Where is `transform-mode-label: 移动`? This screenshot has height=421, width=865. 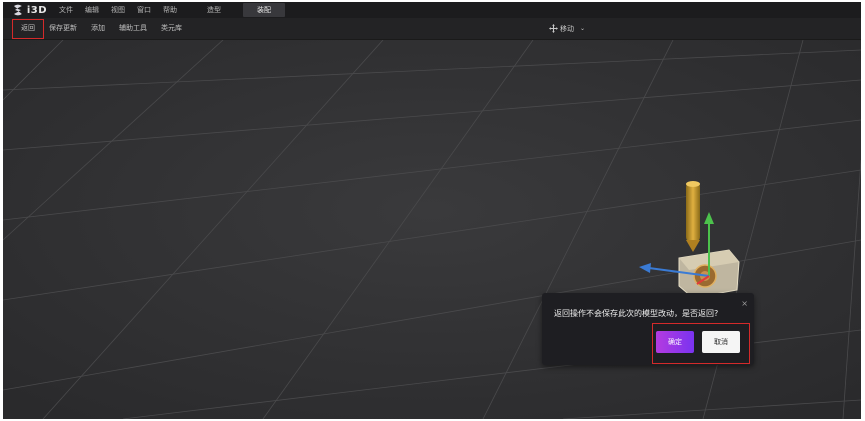 transform-mode-label: 移动 is located at coordinates (567, 28).